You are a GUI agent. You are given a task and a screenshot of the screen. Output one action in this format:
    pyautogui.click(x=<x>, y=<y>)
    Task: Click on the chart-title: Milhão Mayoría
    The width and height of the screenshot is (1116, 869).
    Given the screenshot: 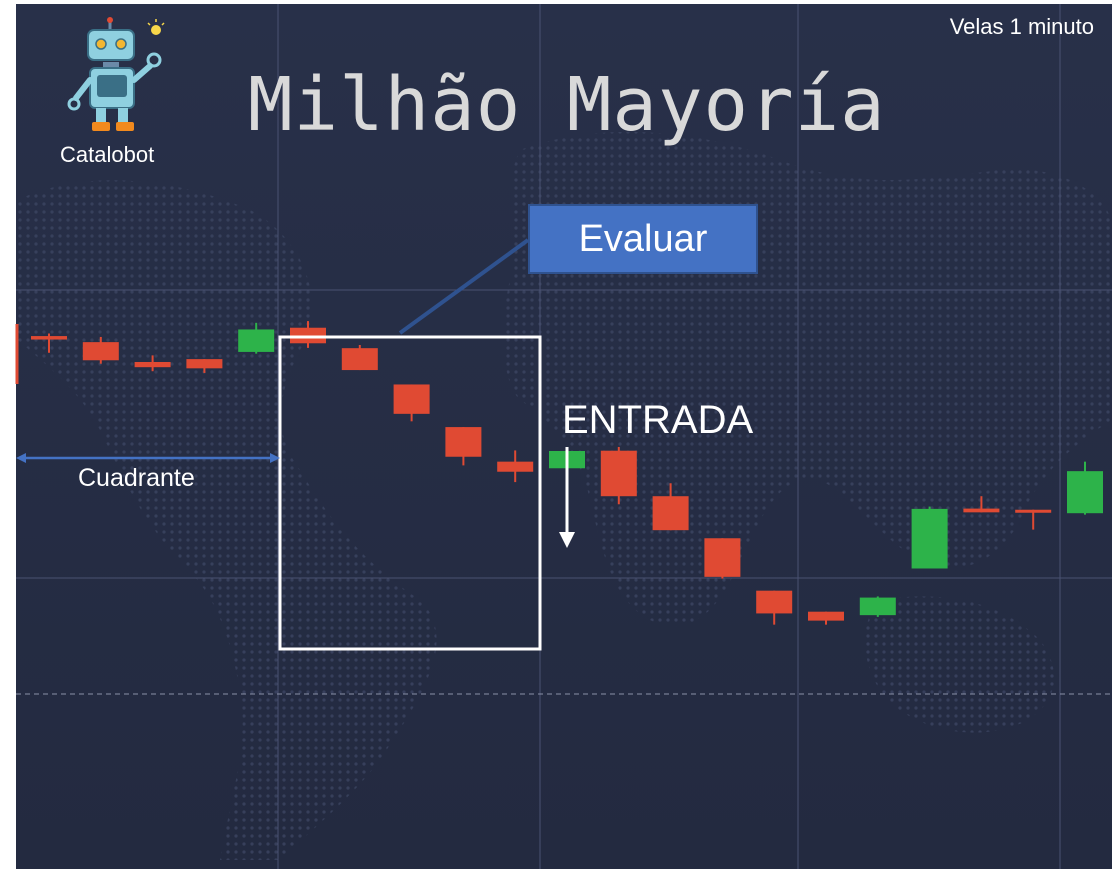 What is the action you would take?
    pyautogui.click(x=567, y=105)
    